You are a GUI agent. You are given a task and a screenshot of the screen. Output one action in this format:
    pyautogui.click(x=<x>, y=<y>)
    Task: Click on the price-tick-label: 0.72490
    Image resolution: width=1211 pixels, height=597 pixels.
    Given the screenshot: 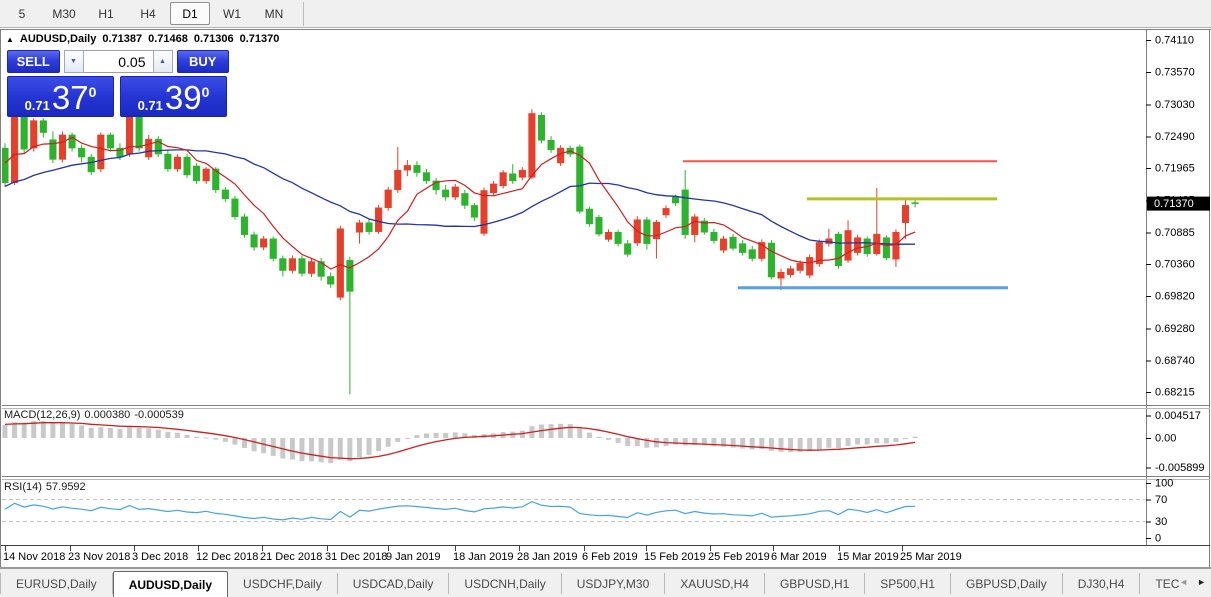 What is the action you would take?
    pyautogui.click(x=1175, y=137)
    